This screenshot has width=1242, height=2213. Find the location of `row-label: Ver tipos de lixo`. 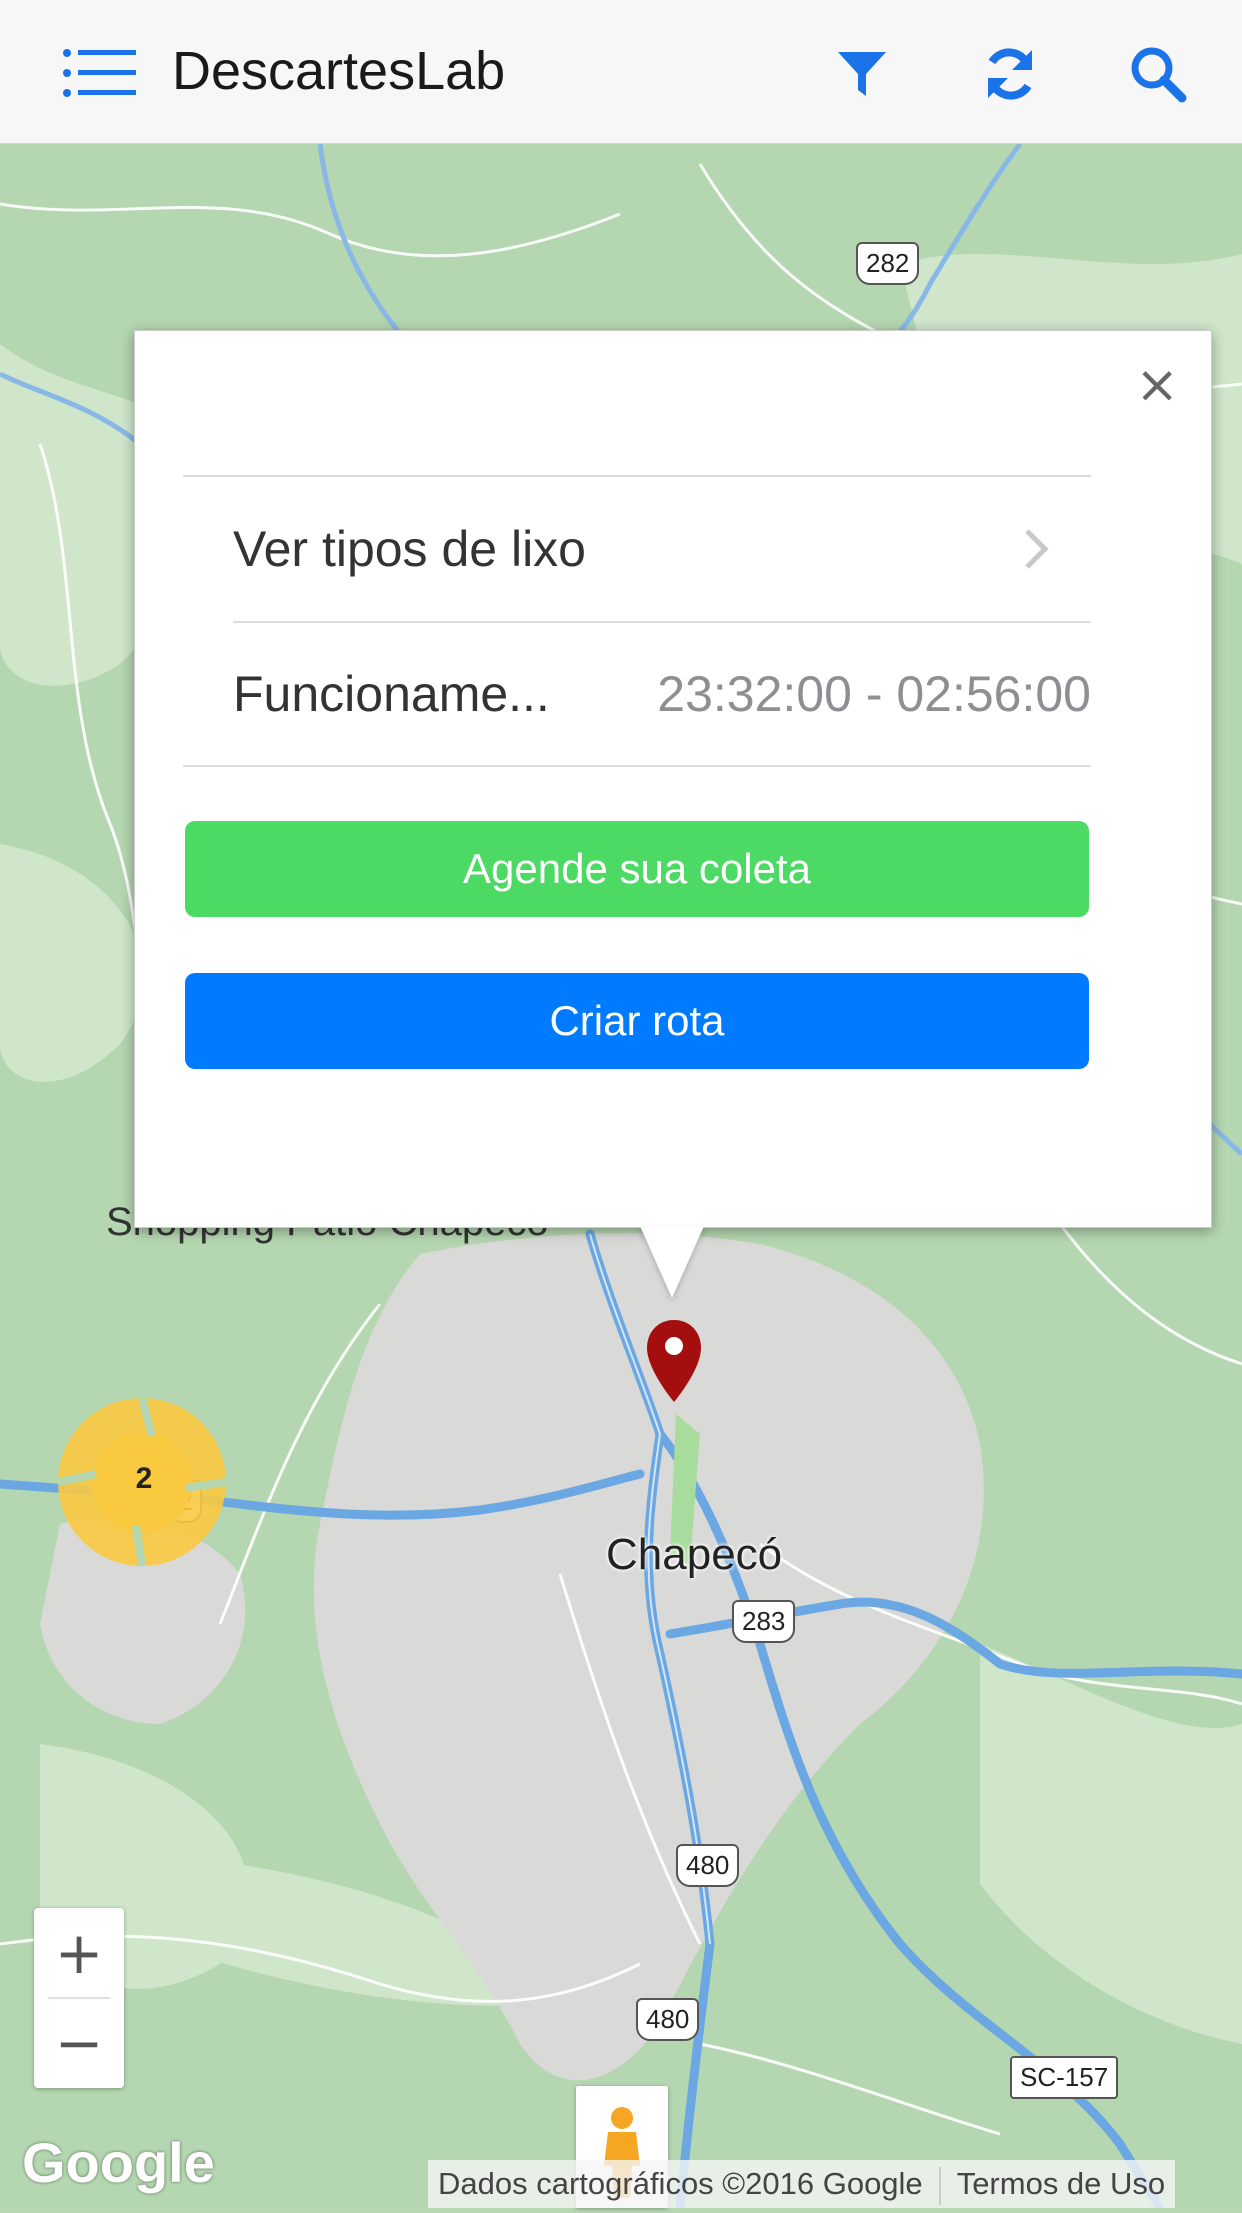

row-label: Ver tipos de lixo is located at coordinates (409, 549).